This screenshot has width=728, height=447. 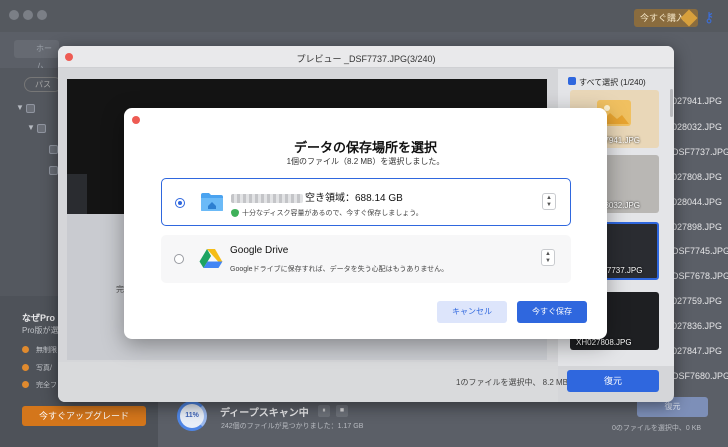 What do you see at coordinates (709, 17) in the screenshot?
I see `key-icon: ⚷` at bounding box center [709, 17].